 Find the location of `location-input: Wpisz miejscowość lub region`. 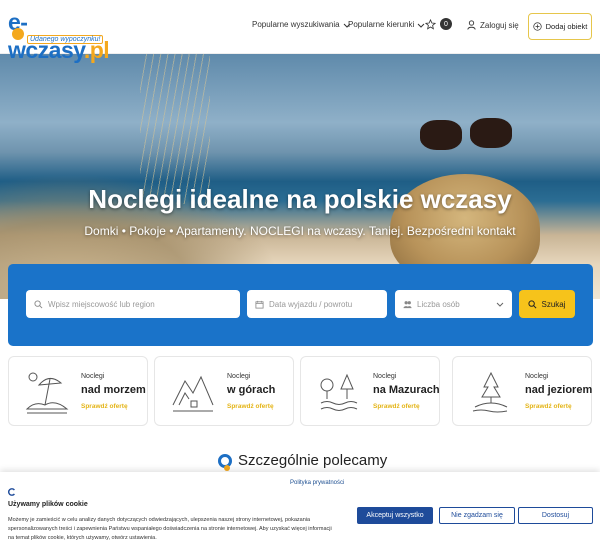

location-input: Wpisz miejscowość lub region is located at coordinates (133, 304).